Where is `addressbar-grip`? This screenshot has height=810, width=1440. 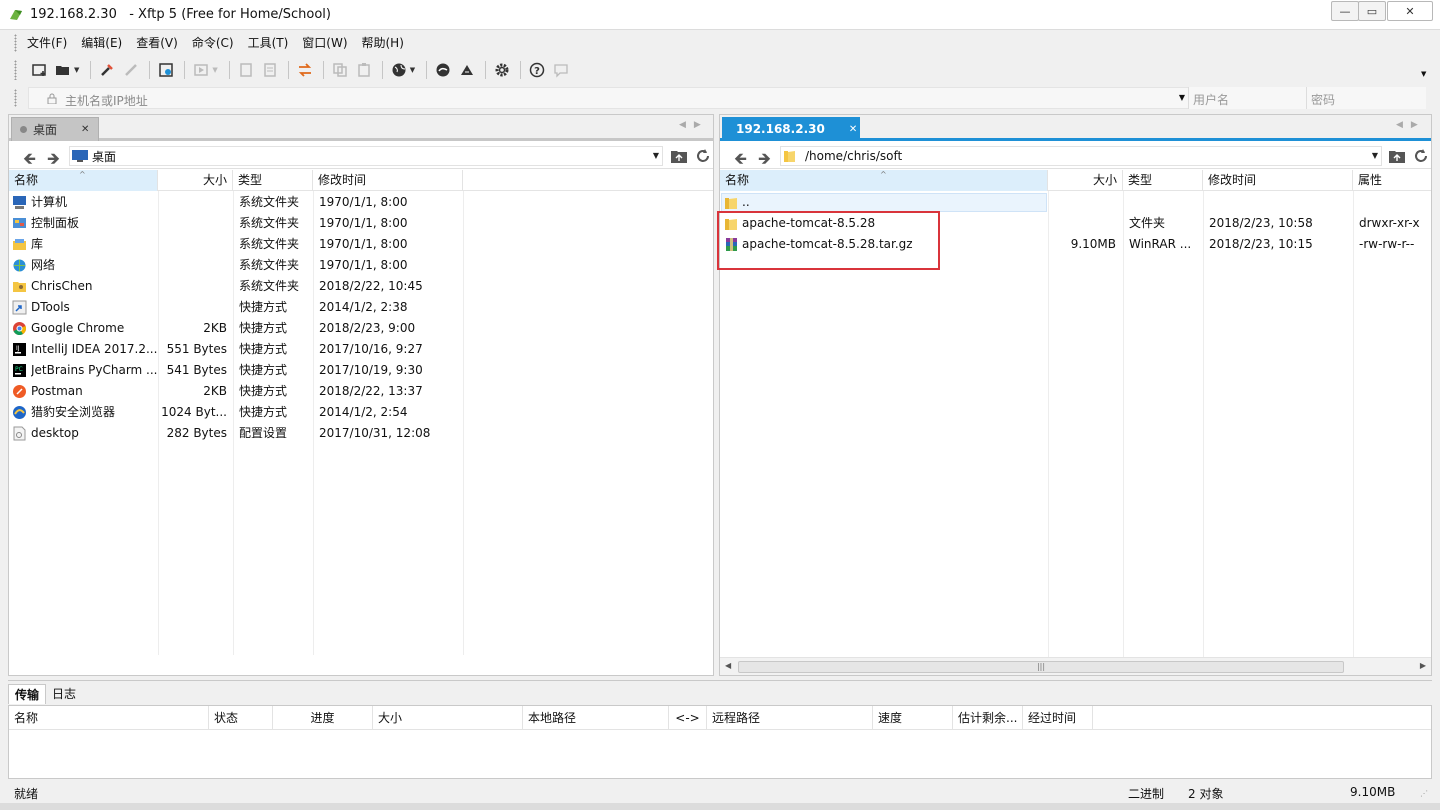 addressbar-grip is located at coordinates (15, 98).